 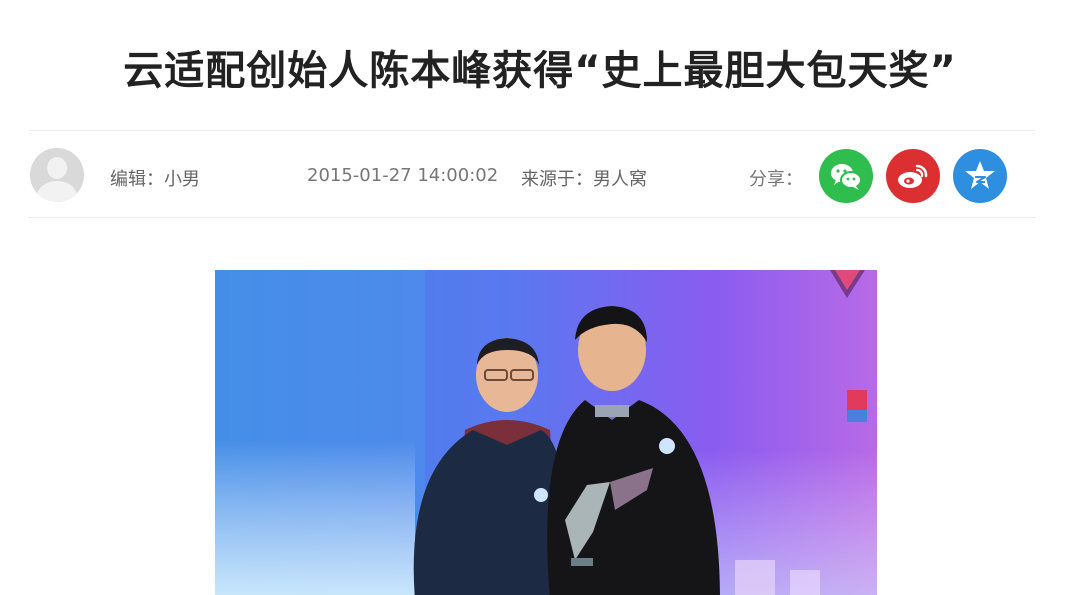 I want to click on qzone-icon, so click(x=980, y=175).